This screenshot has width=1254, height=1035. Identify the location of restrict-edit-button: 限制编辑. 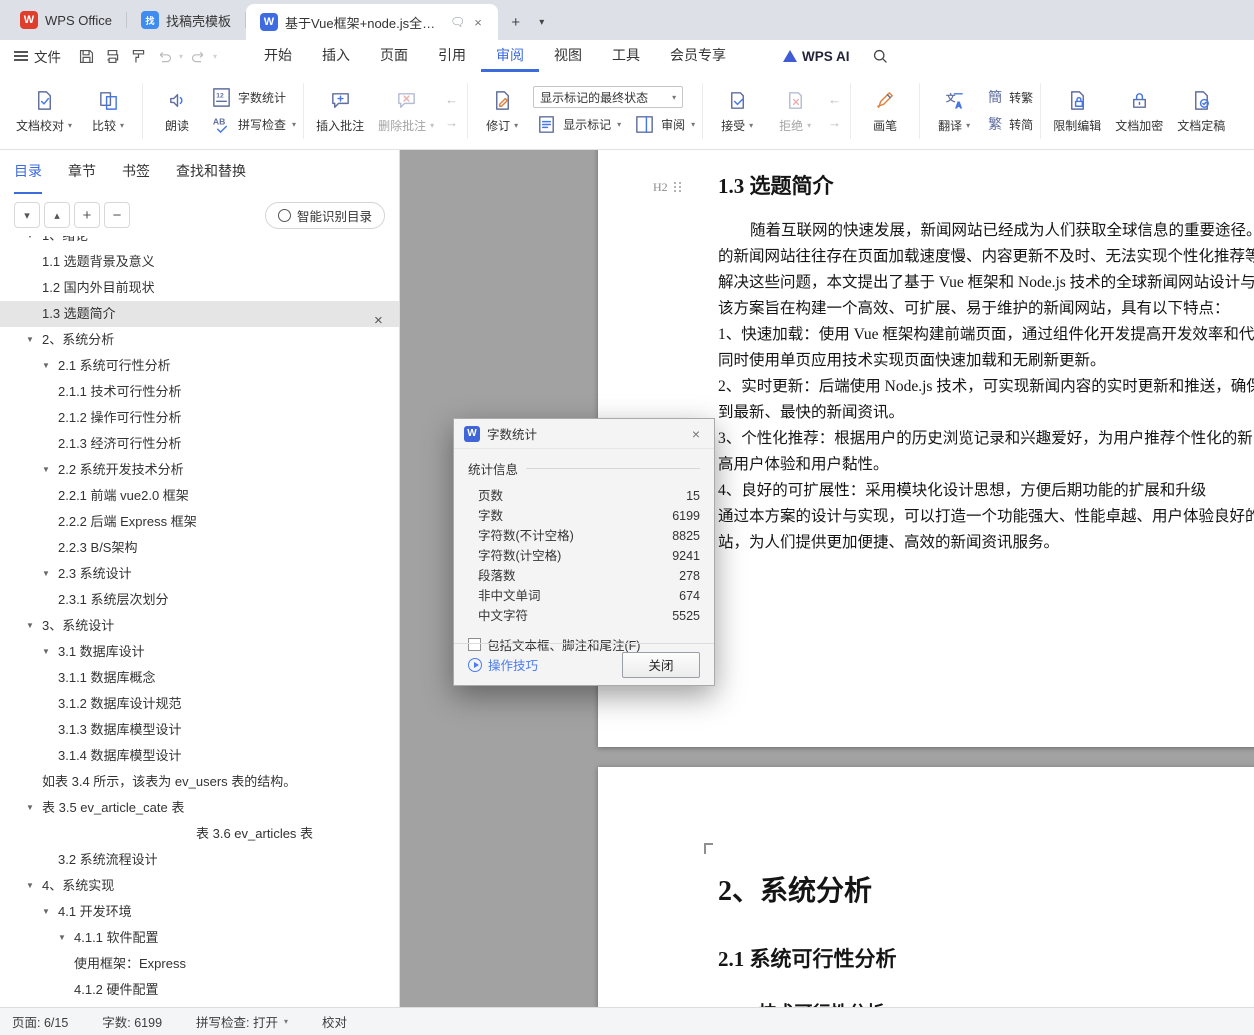
(1077, 111).